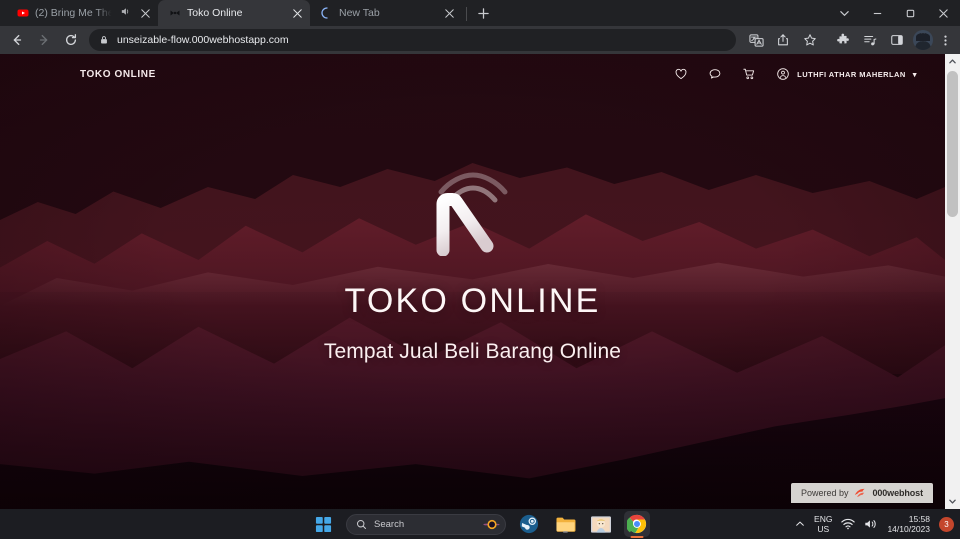 The height and width of the screenshot is (539, 960). I want to click on tab-separator, so click(466, 14).